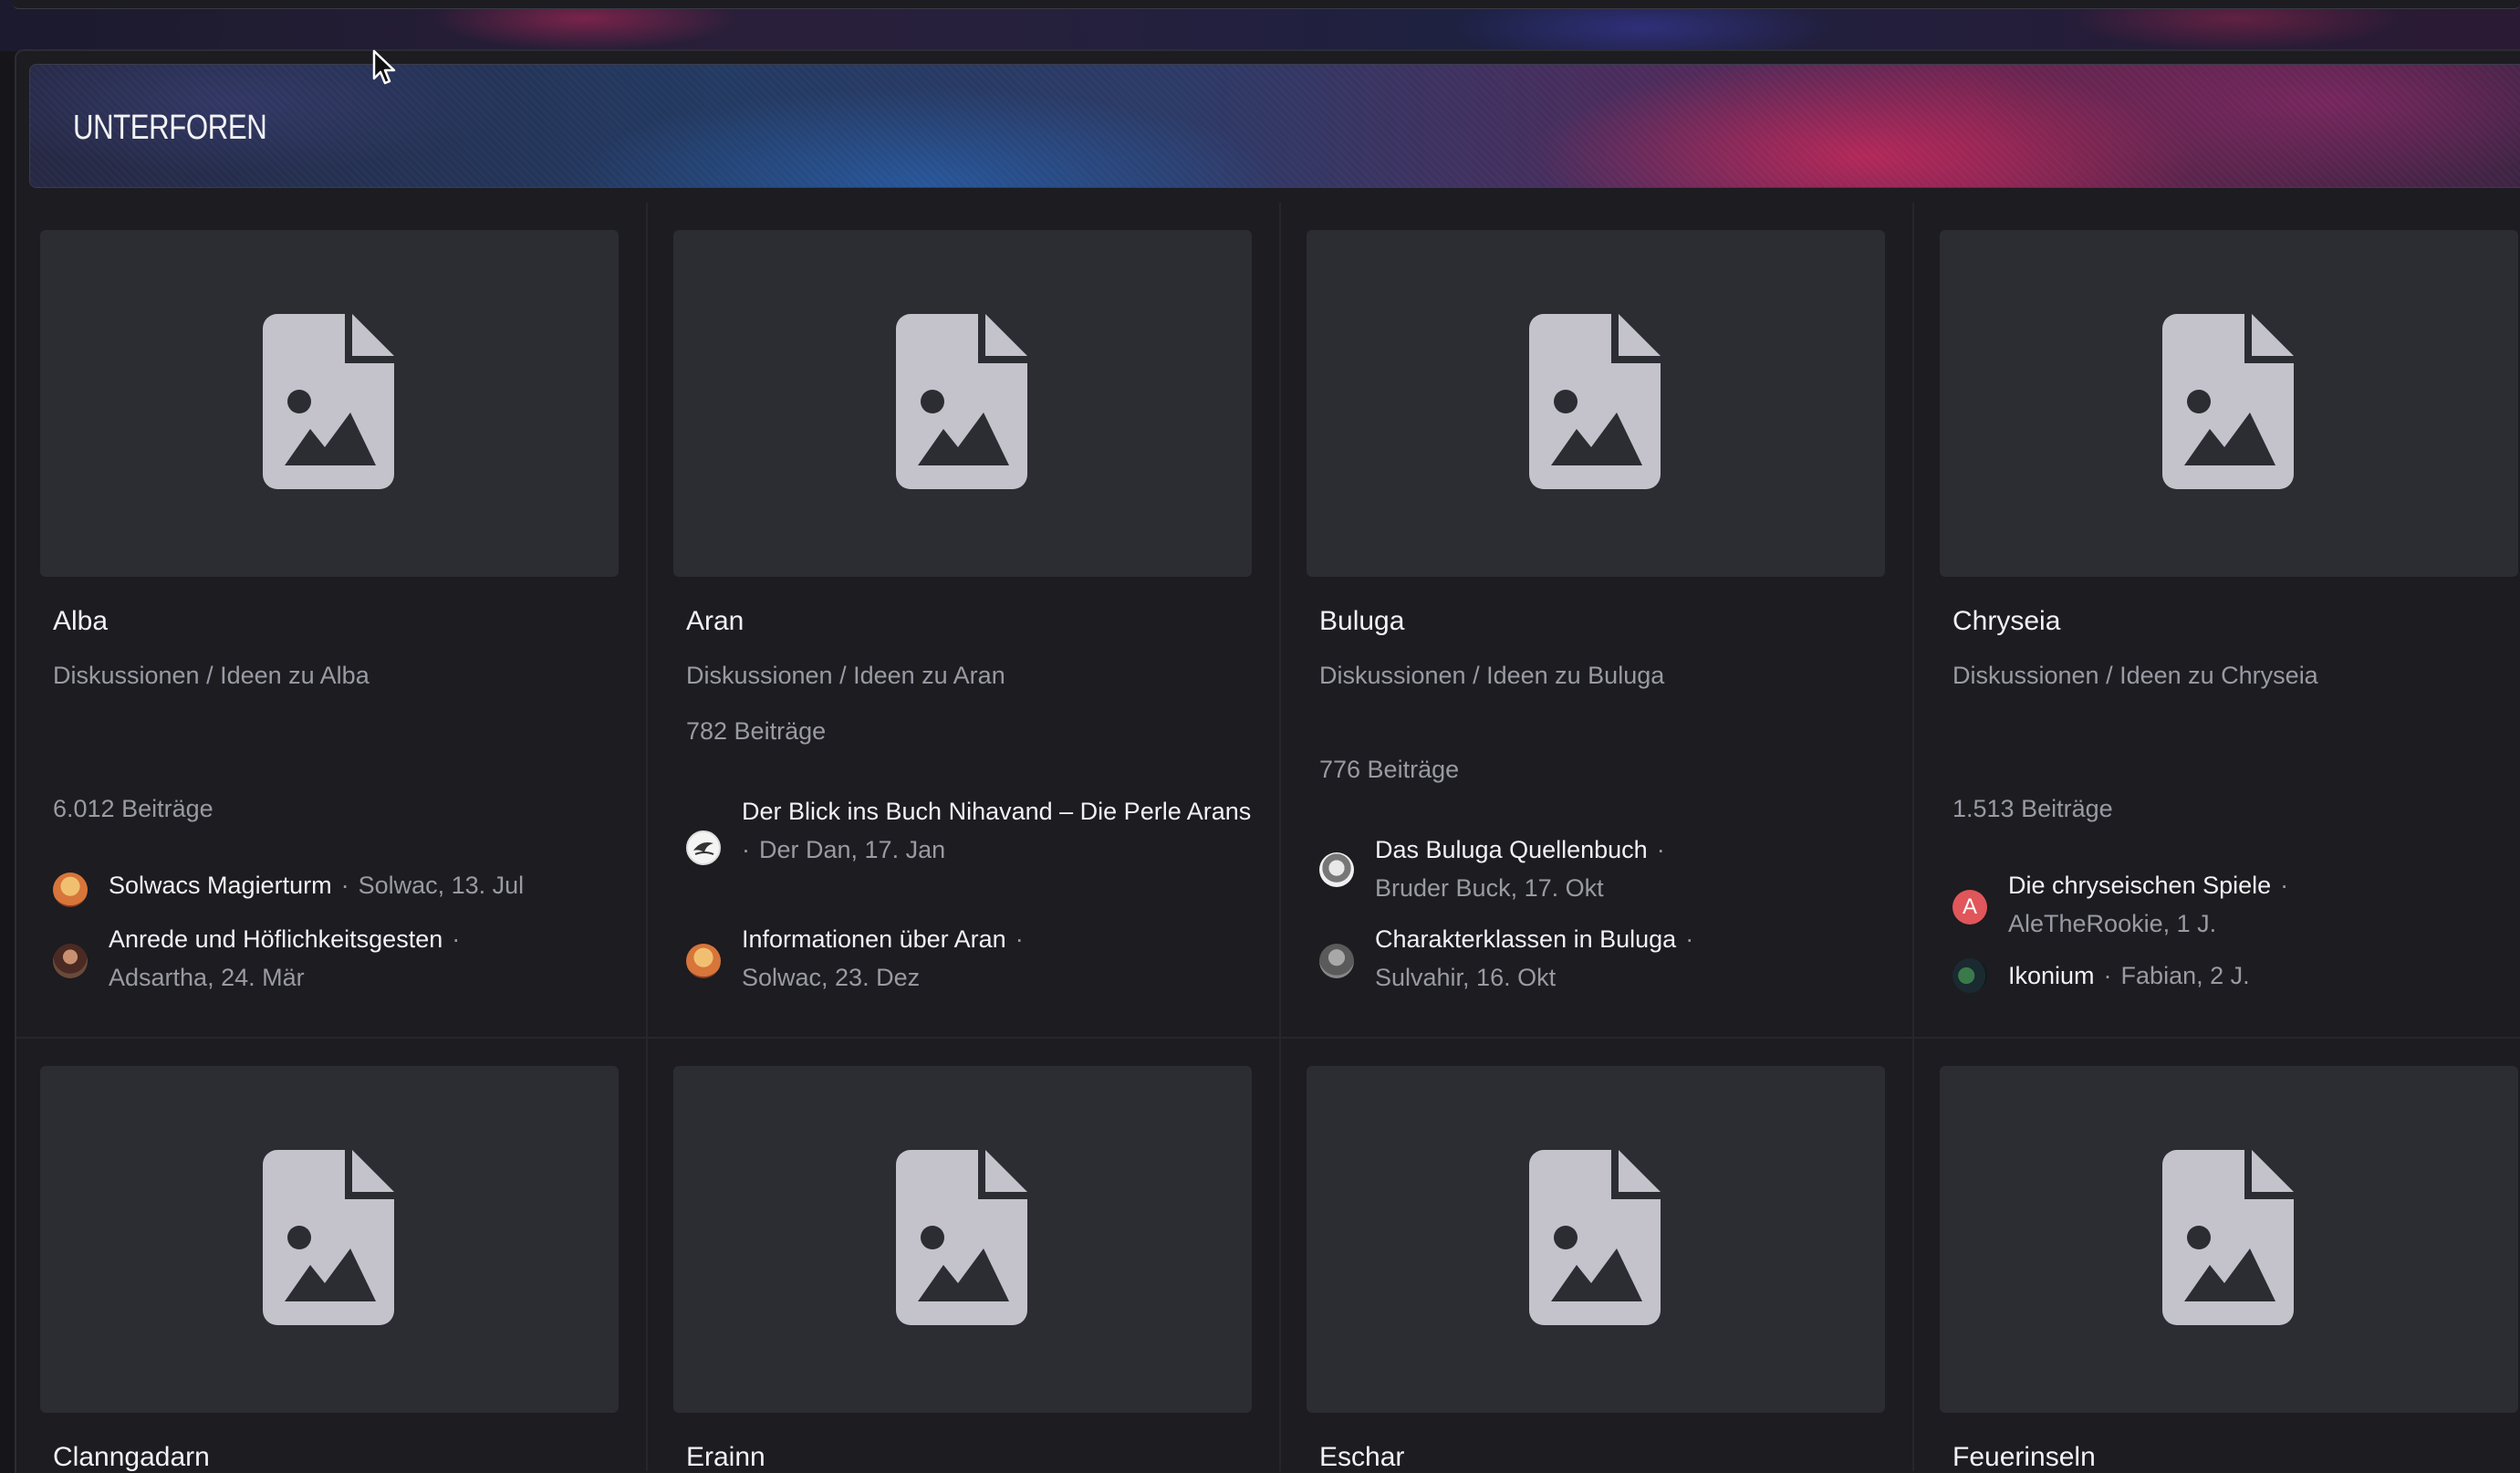  I want to click on thread-meta: Solwac, 23. Dez, so click(832, 978).